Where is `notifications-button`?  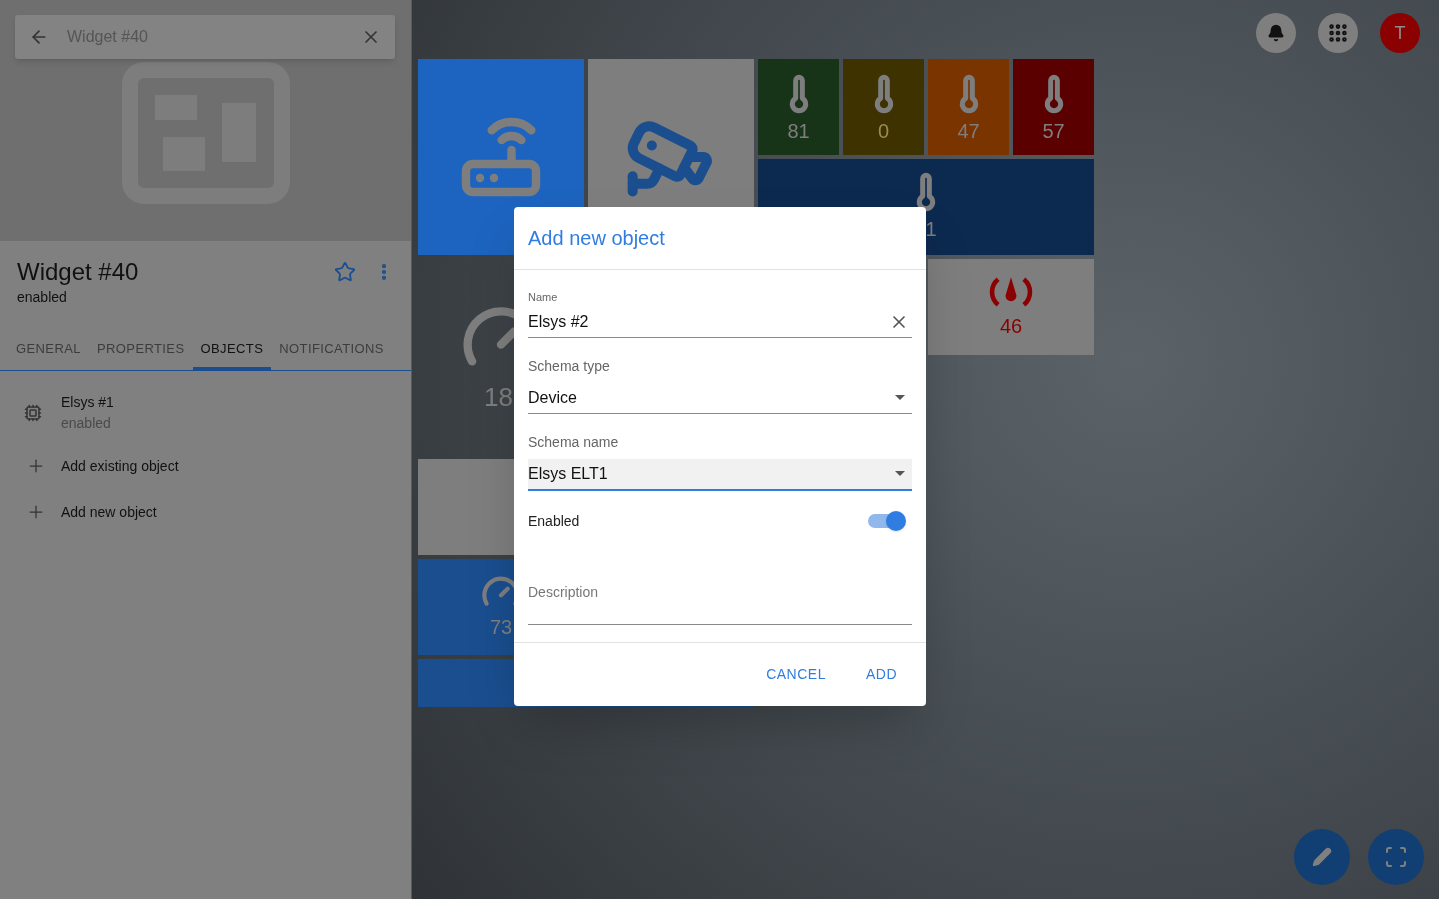 notifications-button is located at coordinates (1276, 33).